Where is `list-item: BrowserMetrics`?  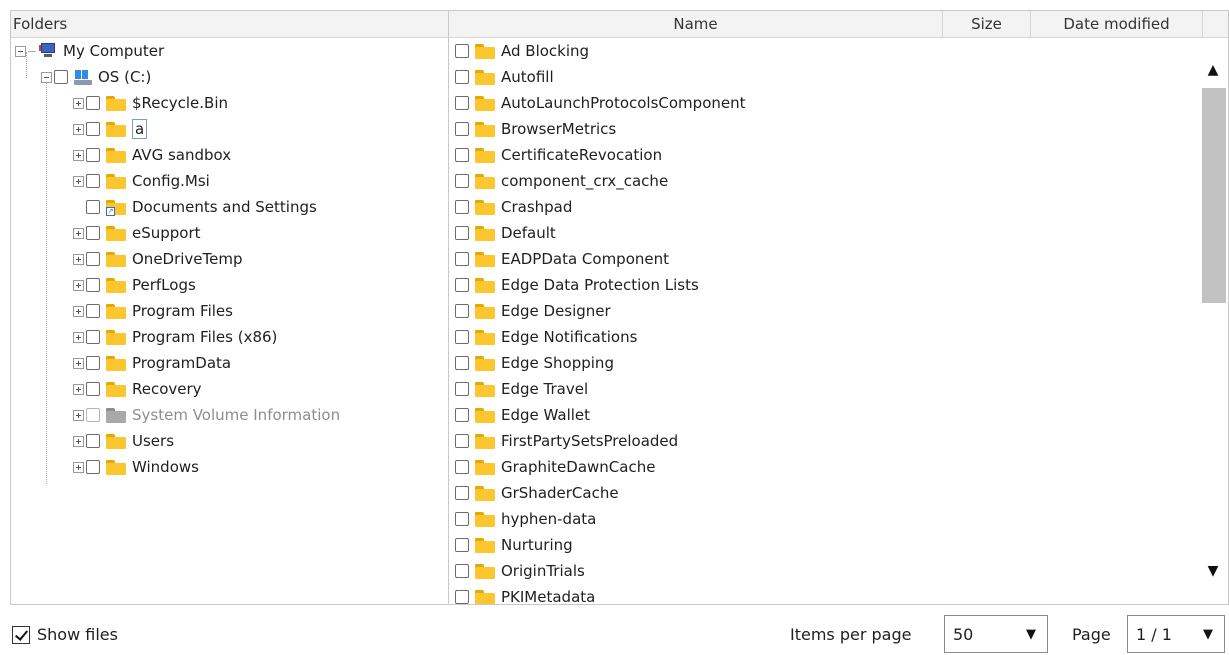
list-item: BrowserMetrics is located at coordinates (535, 129).